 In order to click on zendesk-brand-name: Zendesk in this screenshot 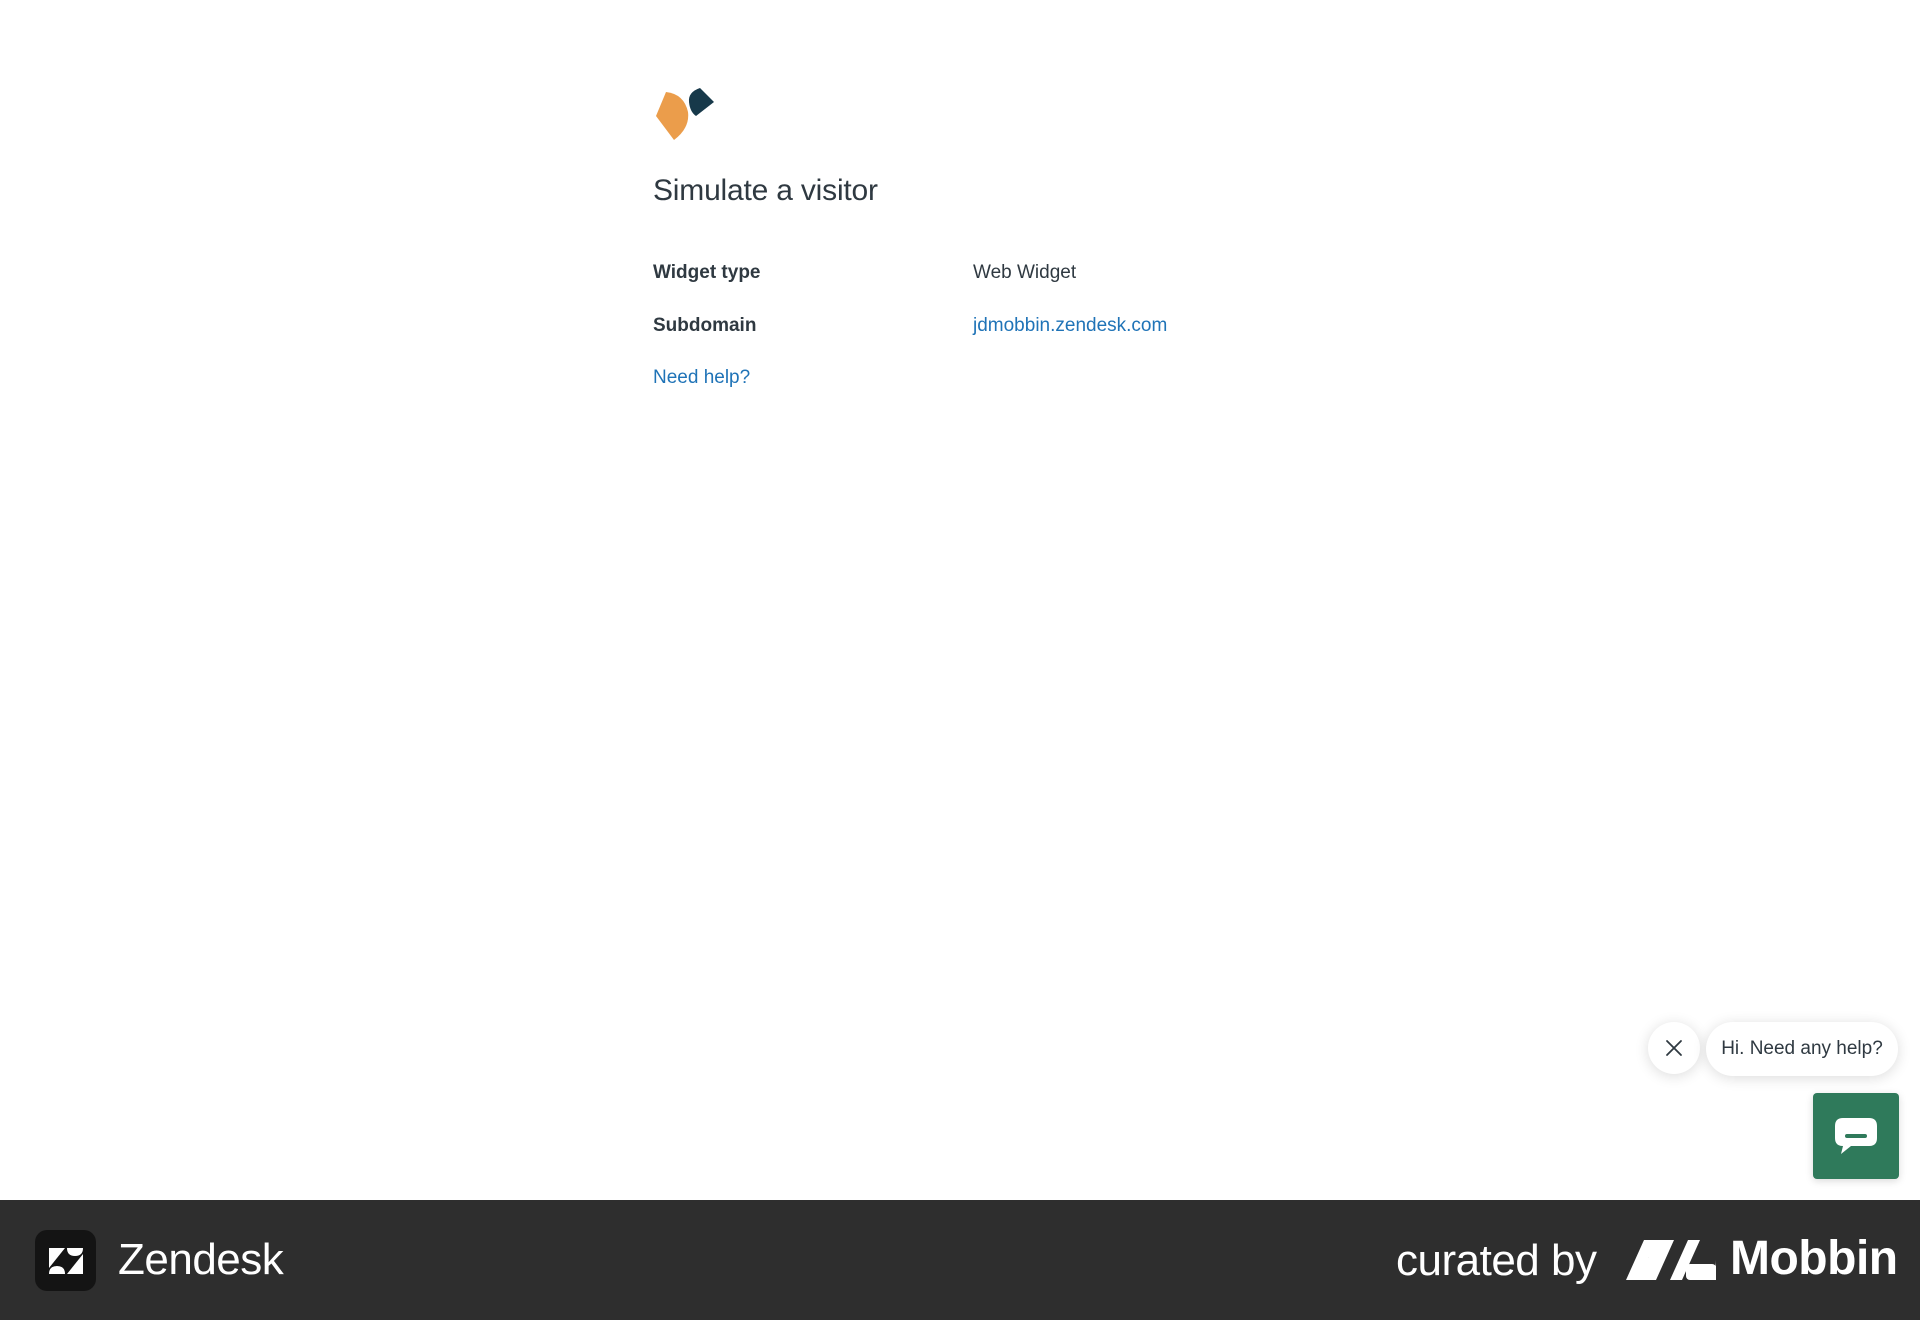, I will do `click(201, 1259)`.